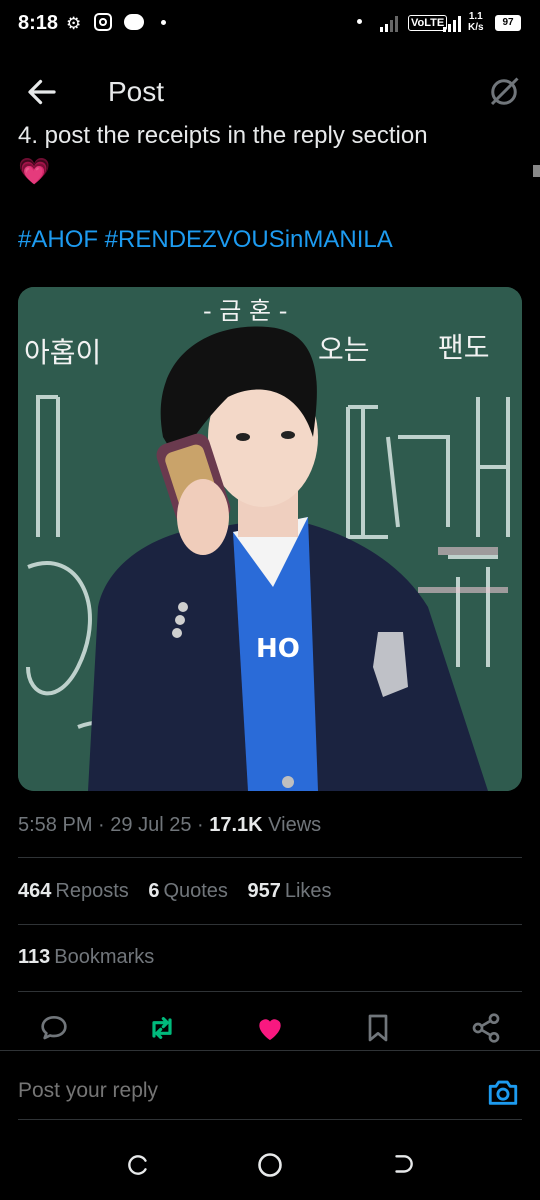  What do you see at coordinates (35, 891) in the screenshot?
I see `reposts-count: 464` at bounding box center [35, 891].